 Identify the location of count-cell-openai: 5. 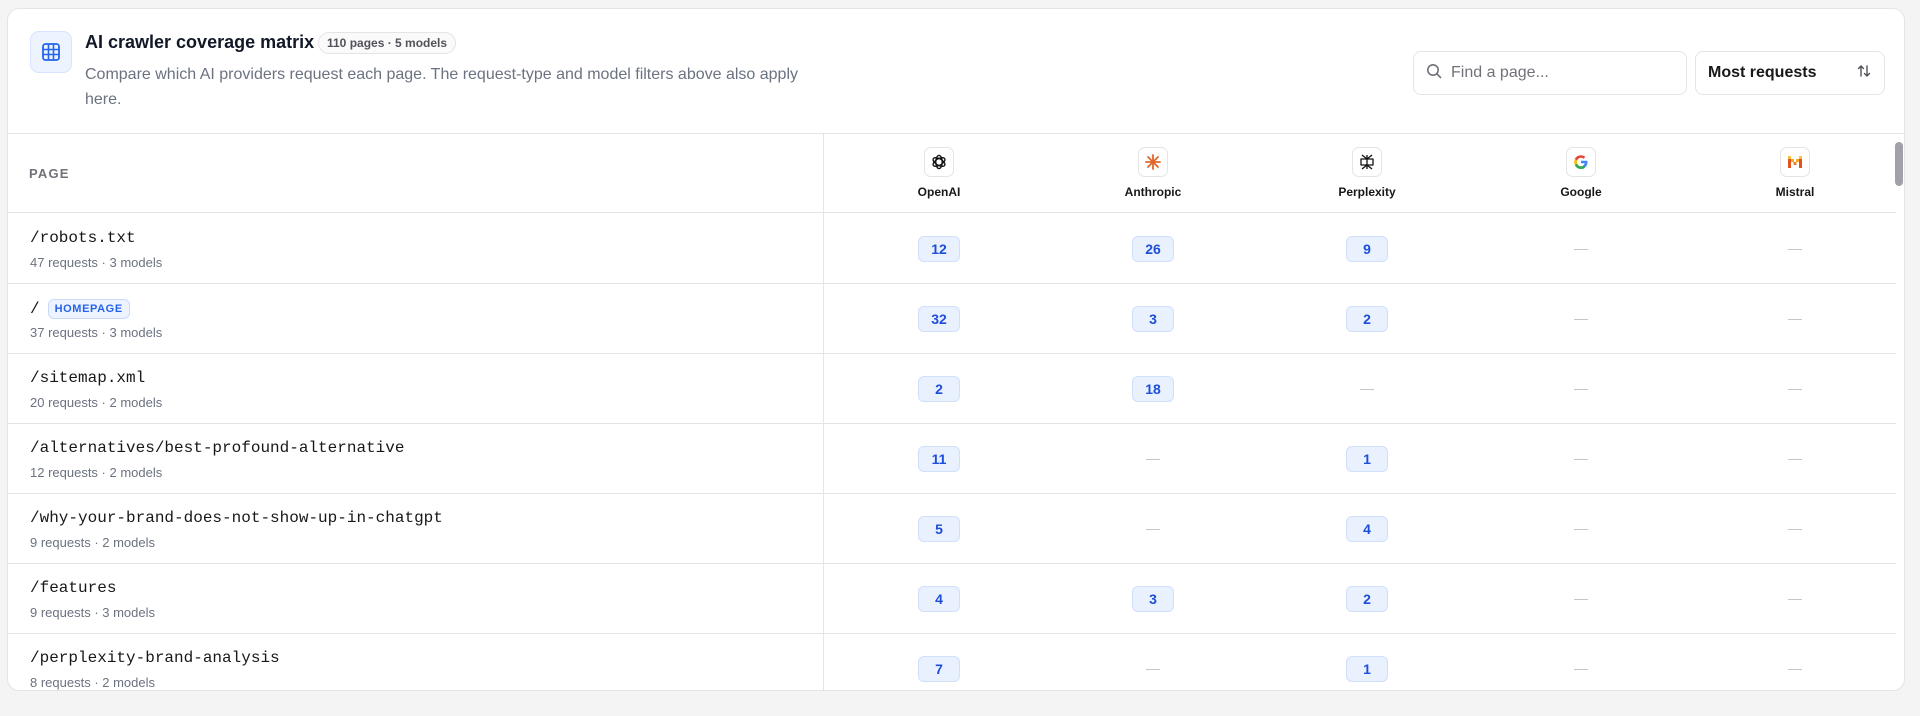
(939, 529).